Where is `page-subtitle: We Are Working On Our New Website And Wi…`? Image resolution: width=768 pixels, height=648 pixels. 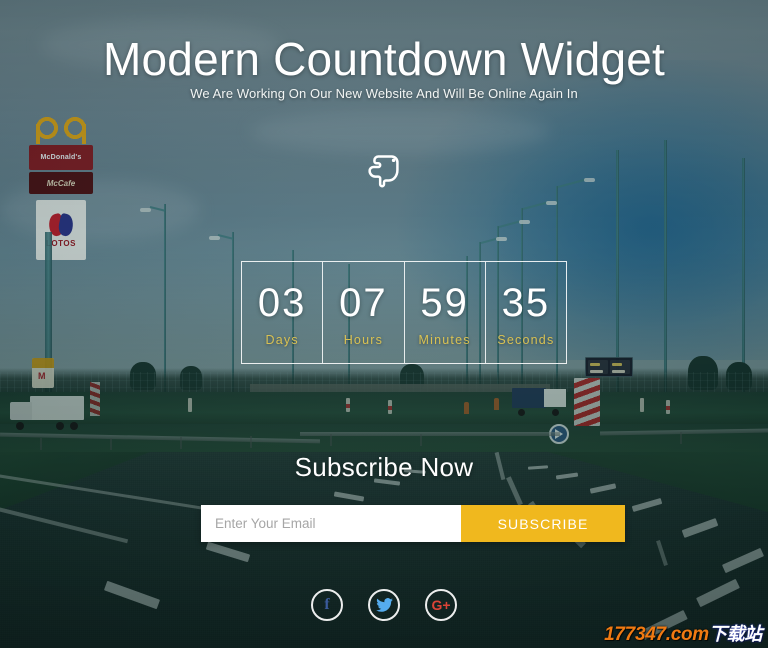
page-subtitle: We Are Working On Our New Website And Wi… is located at coordinates (384, 93).